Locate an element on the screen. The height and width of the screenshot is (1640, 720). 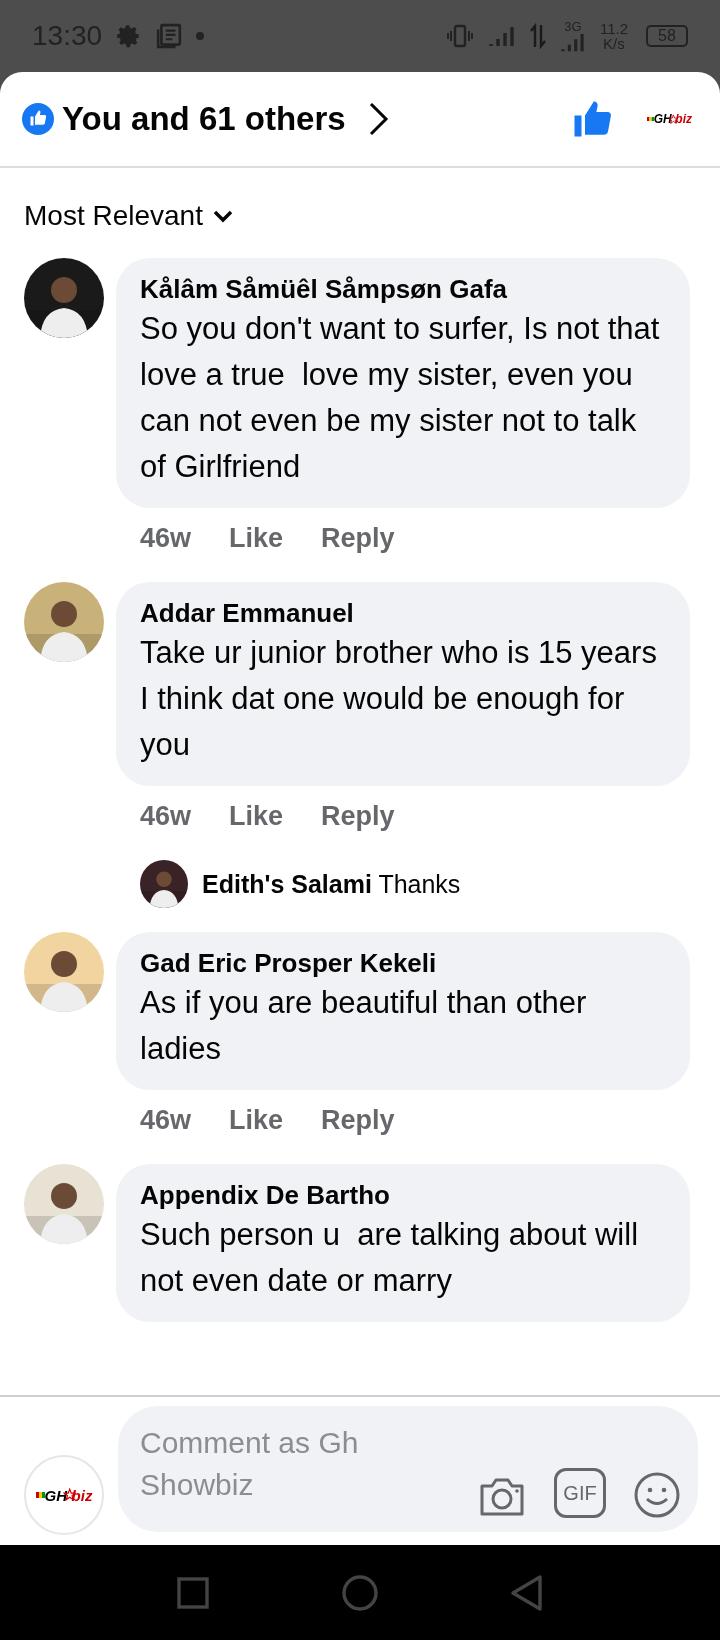
like-badge-icon is located at coordinates (38, 119).